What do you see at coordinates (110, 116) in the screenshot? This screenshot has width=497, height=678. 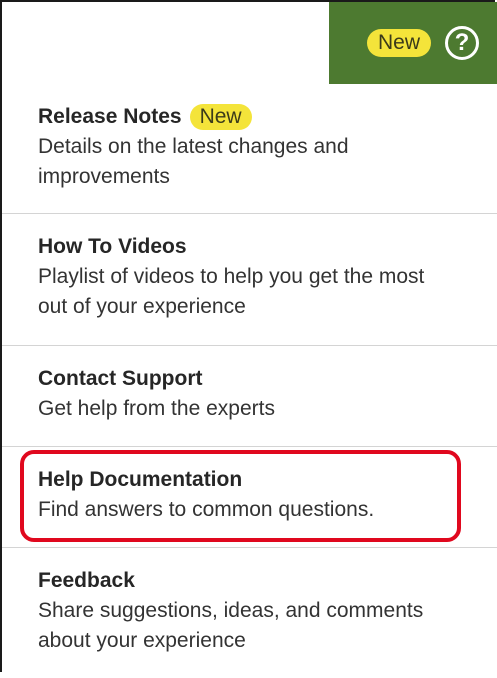 I see `release-notes-title: Release Notes` at bounding box center [110, 116].